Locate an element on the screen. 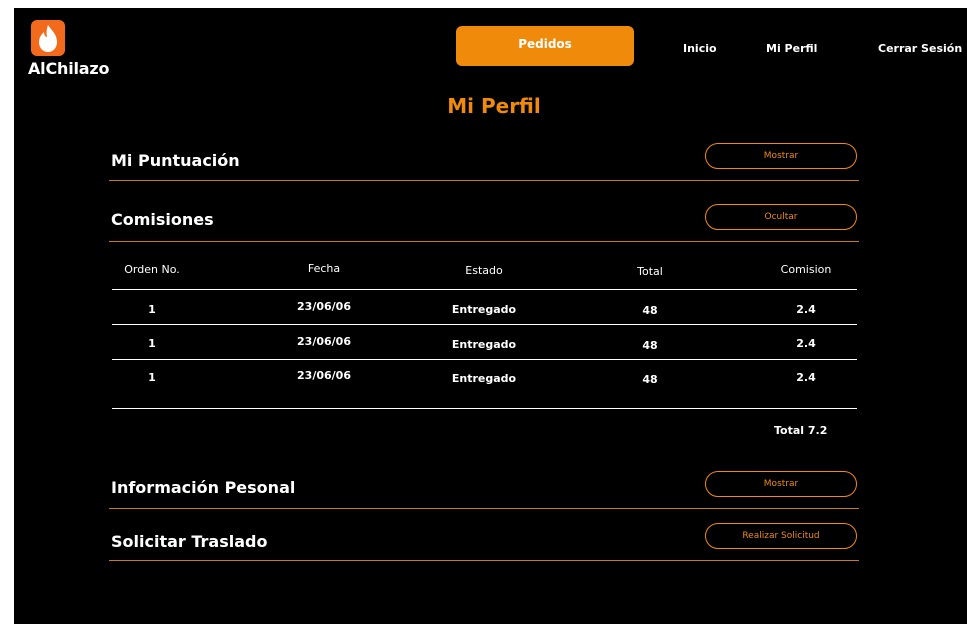 The width and height of the screenshot is (967, 624). section-title-informacion: Información Pesonal is located at coordinates (203, 487).